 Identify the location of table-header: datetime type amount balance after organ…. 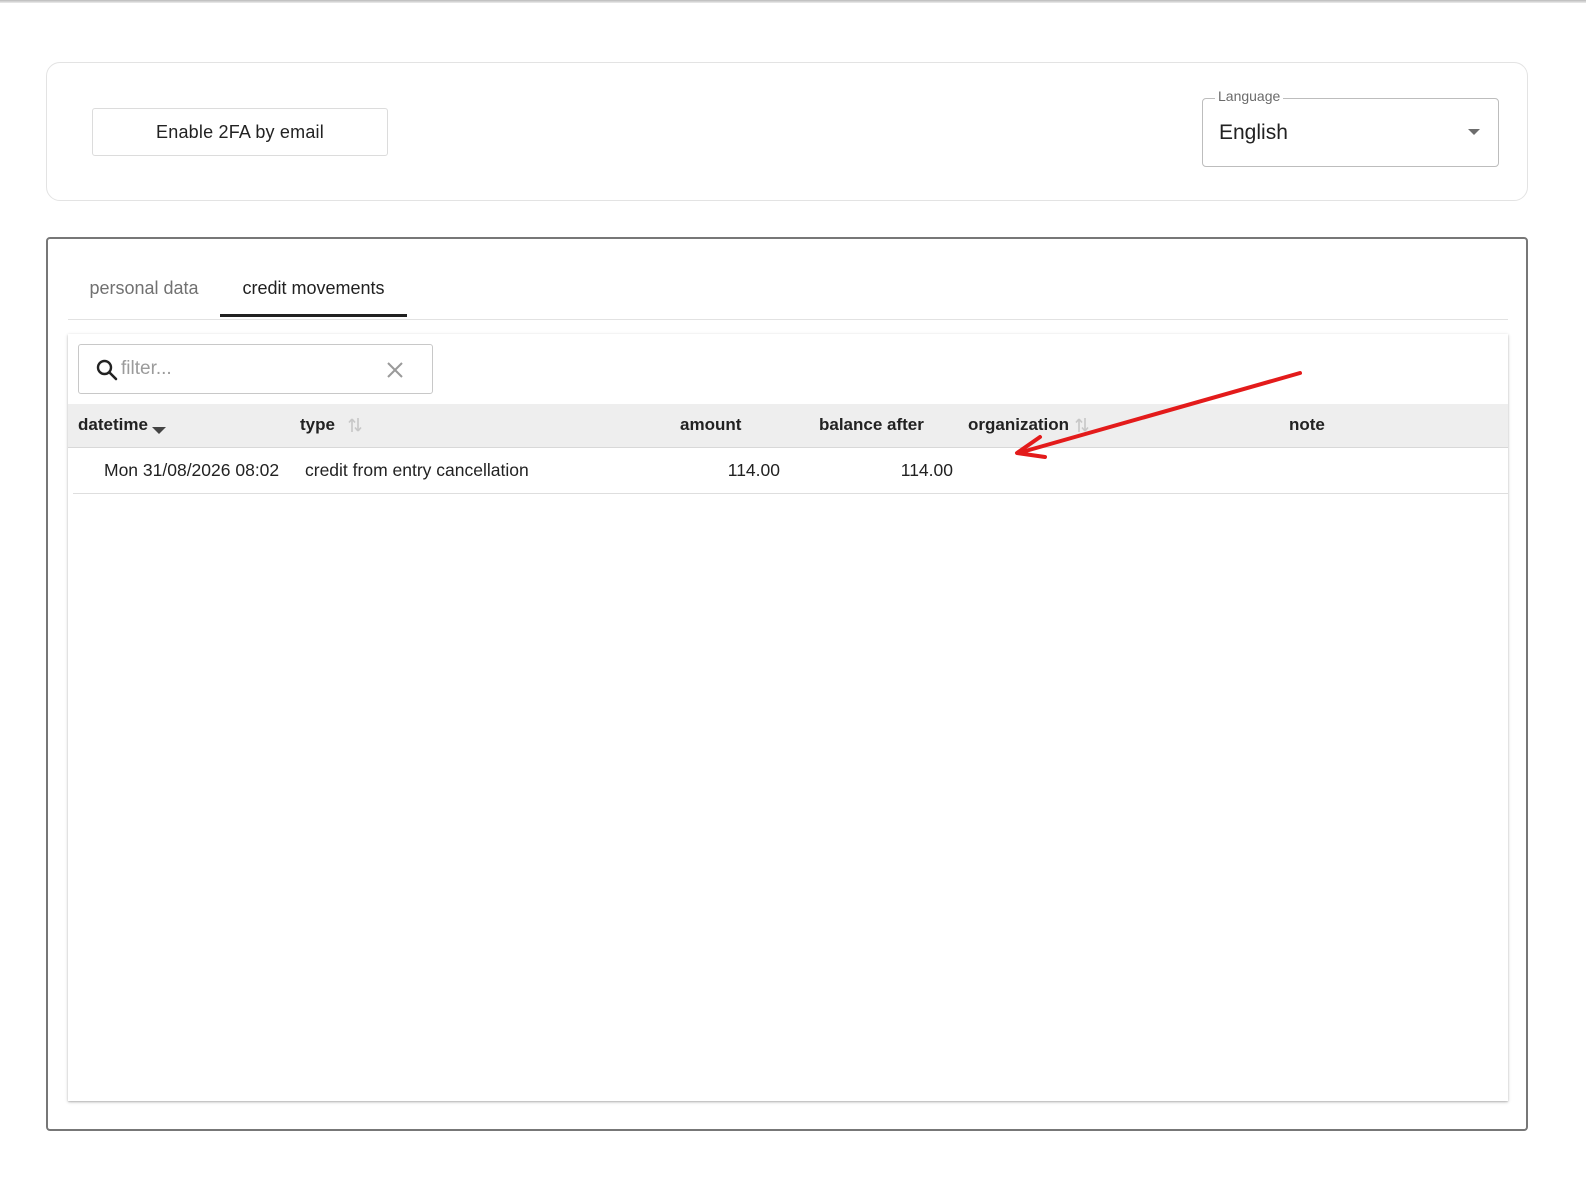
(788, 426).